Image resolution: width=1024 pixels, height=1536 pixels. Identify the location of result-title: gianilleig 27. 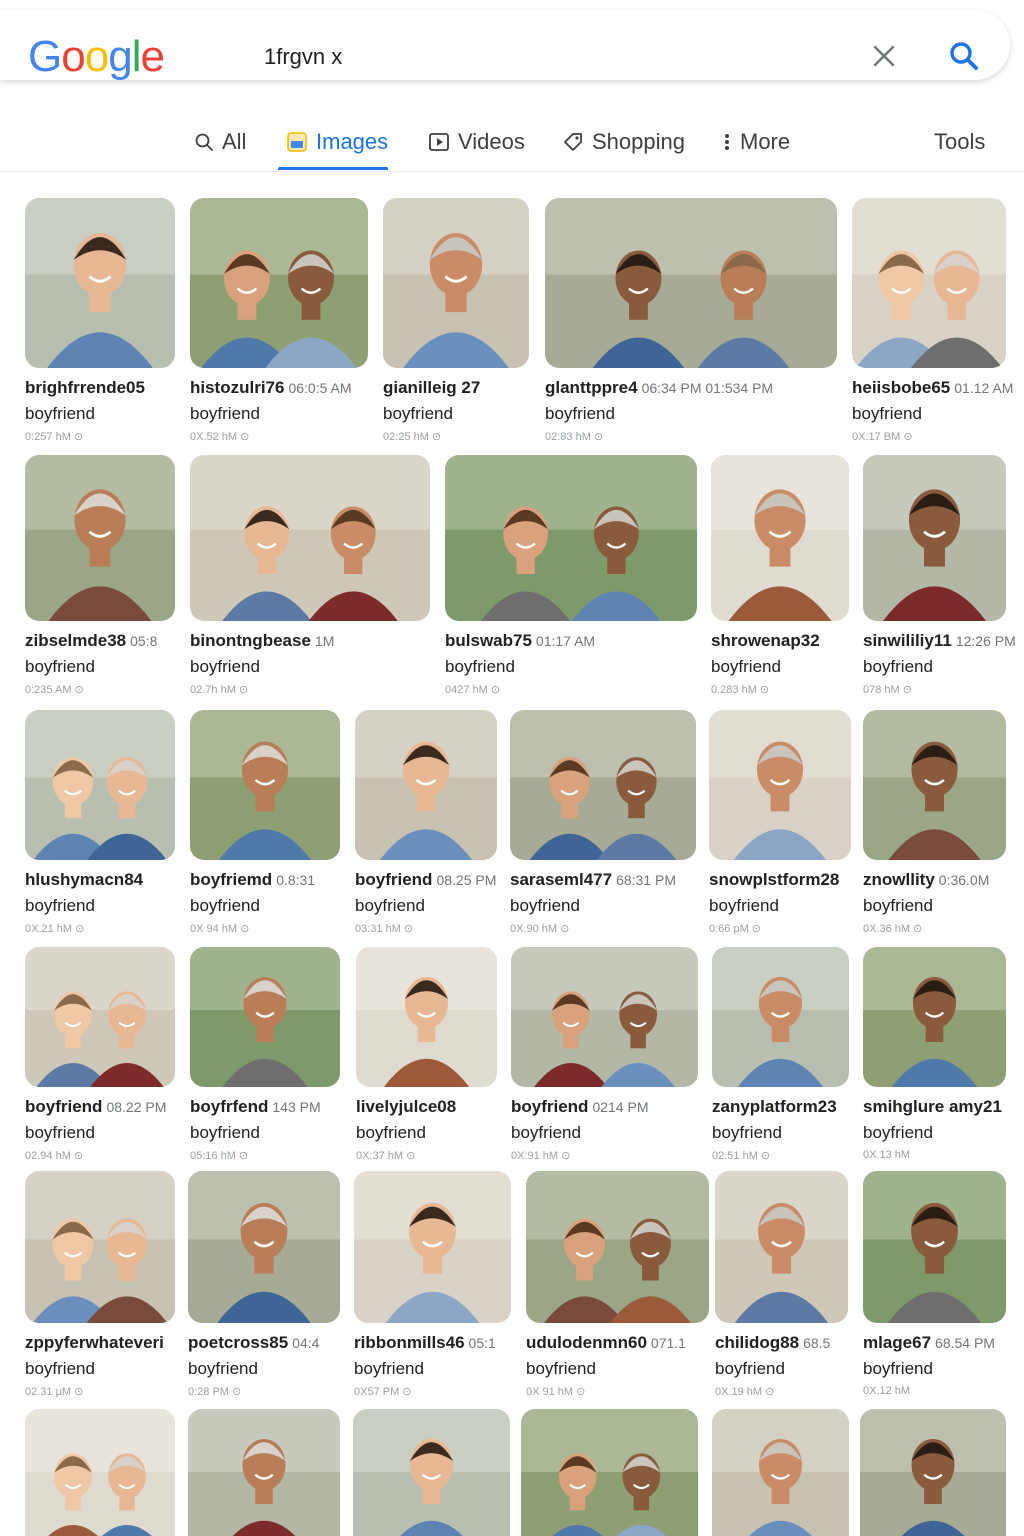
(431, 388).